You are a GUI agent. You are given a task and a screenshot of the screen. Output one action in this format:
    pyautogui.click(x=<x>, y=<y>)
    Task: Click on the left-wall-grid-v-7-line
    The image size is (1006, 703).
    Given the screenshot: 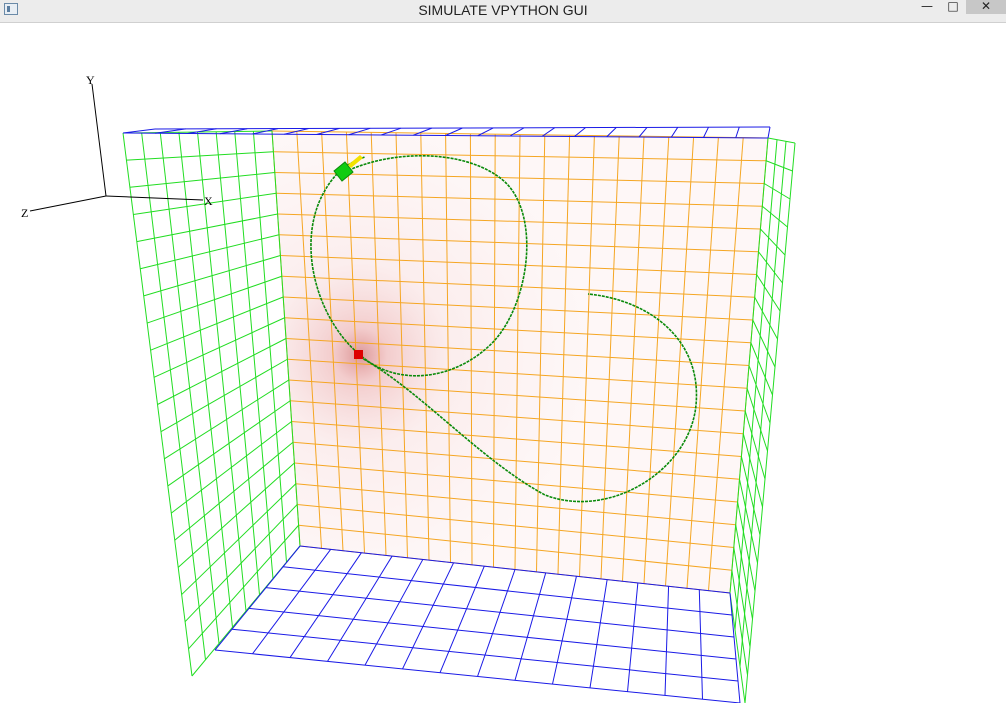 What is the action you would take?
    pyautogui.click(x=214, y=299)
    